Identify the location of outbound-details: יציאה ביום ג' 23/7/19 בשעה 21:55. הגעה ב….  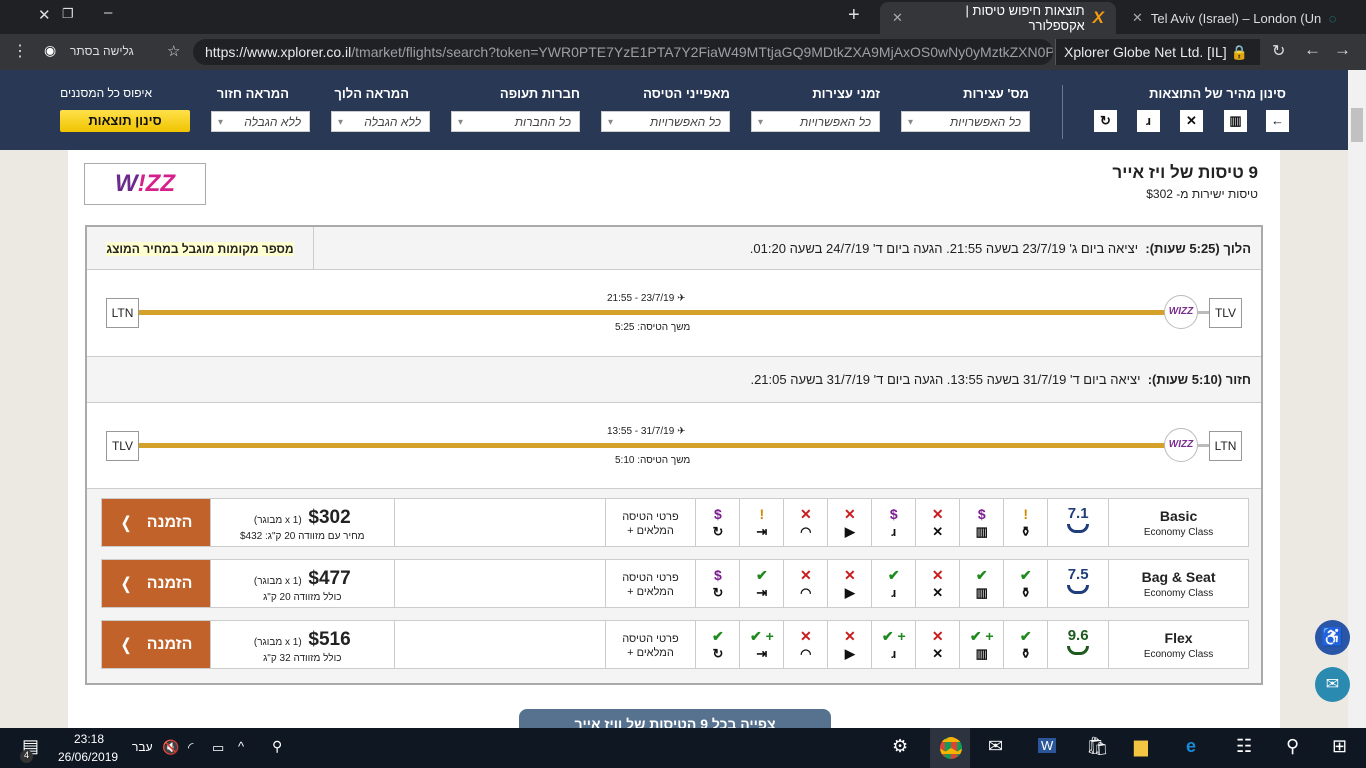
(944, 248).